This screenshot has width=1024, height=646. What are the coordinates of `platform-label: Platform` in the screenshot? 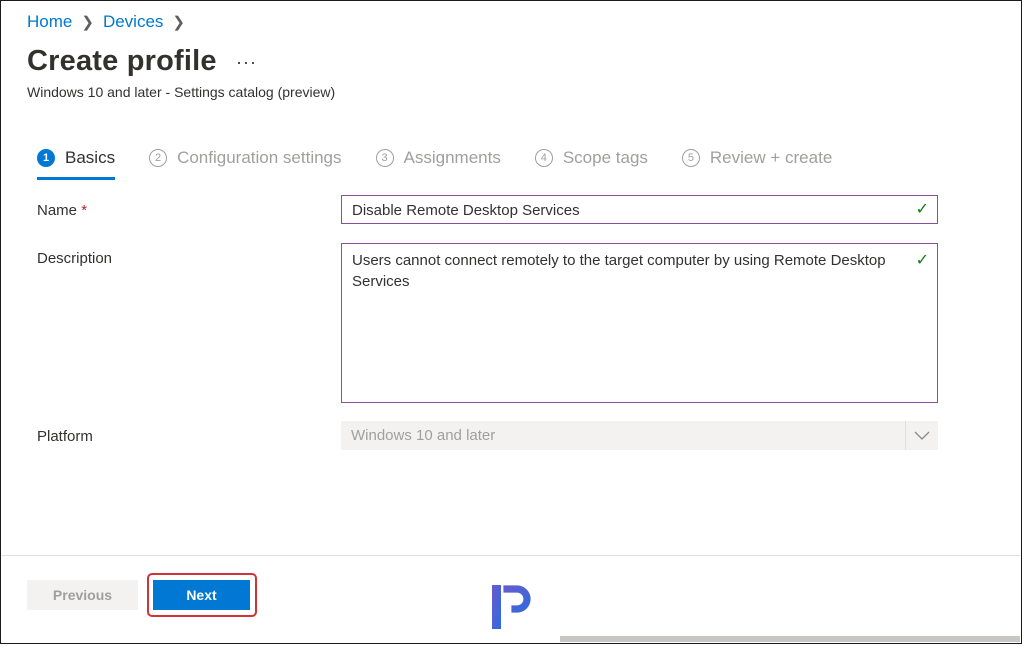 It's located at (65, 436).